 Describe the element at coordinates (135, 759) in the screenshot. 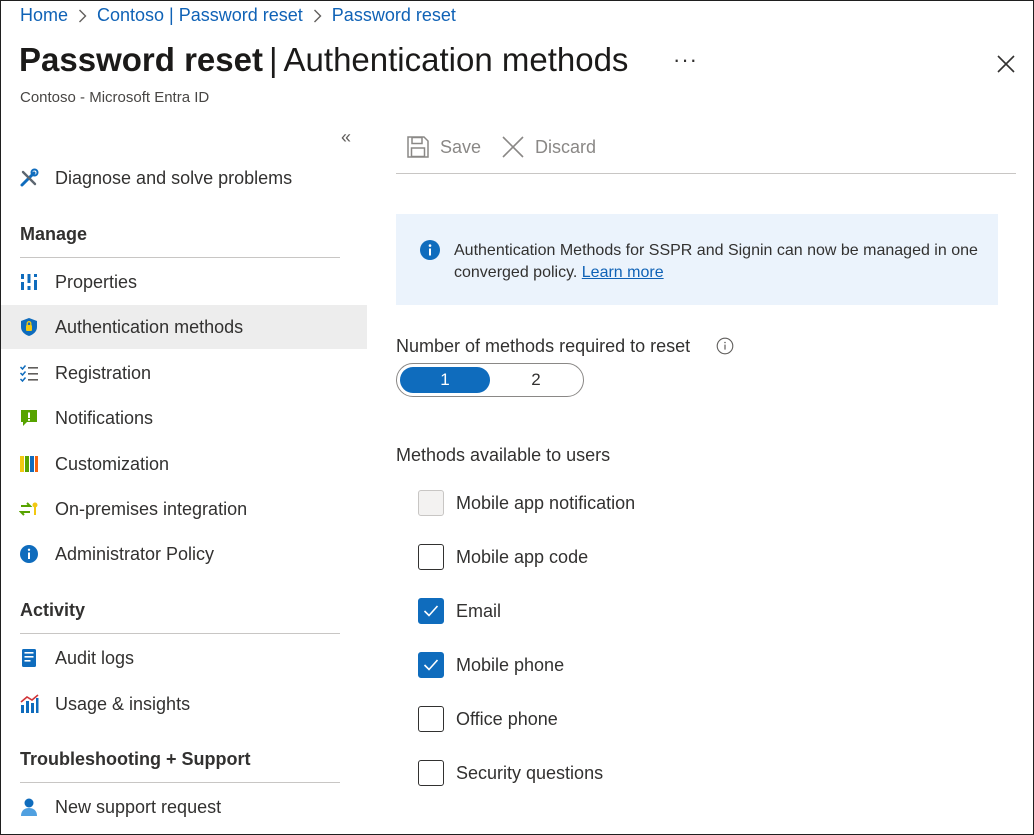

I see `section-troubleshooting-support: Troubleshooting + Support` at that location.